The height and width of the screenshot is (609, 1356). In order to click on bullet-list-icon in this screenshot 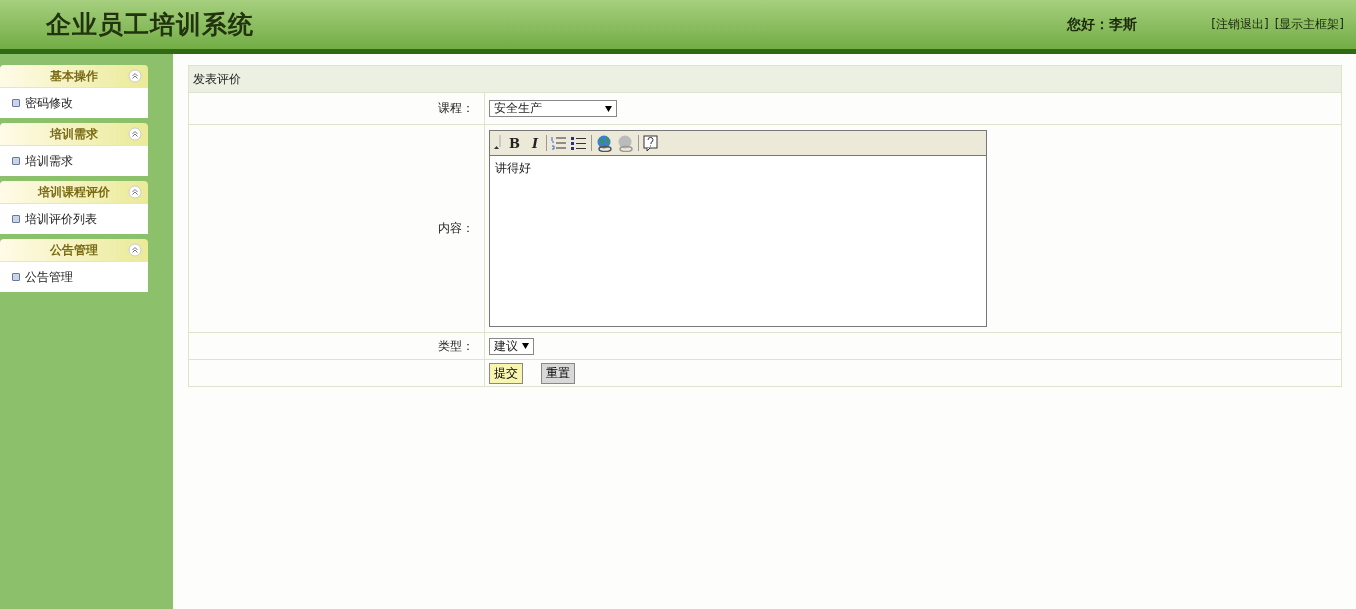, I will do `click(579, 143)`.